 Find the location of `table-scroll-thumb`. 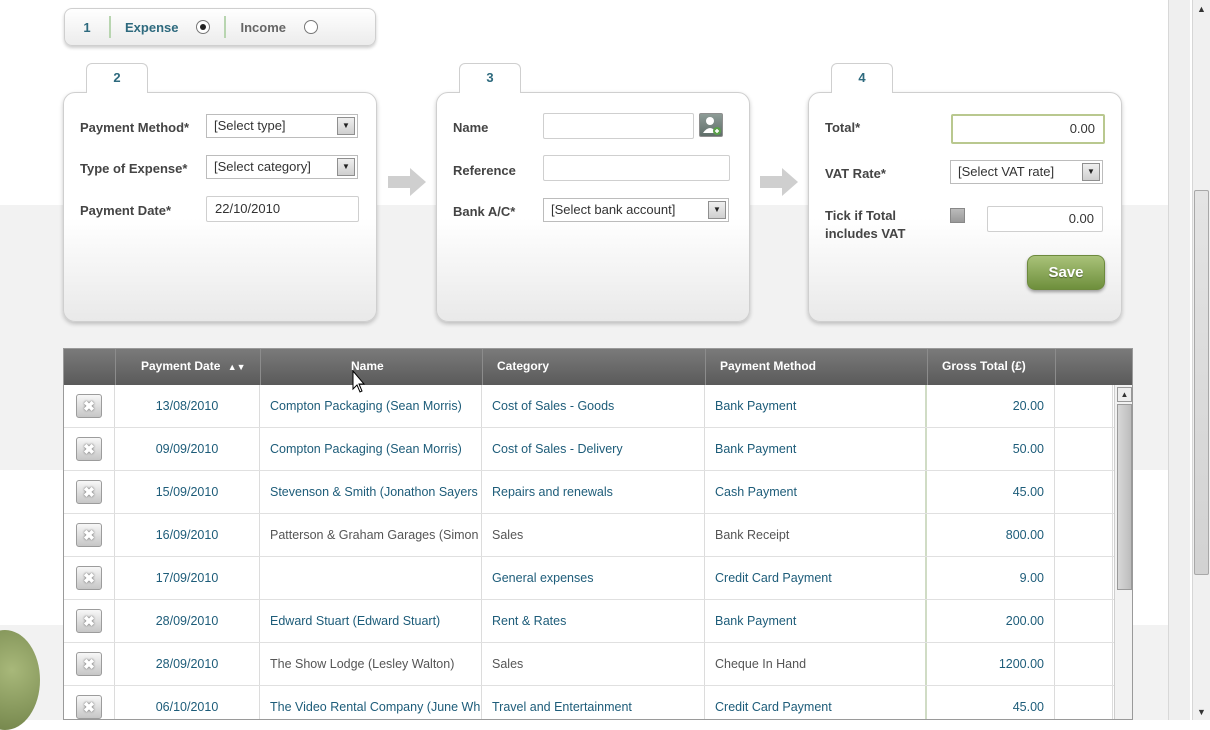

table-scroll-thumb is located at coordinates (1124, 497).